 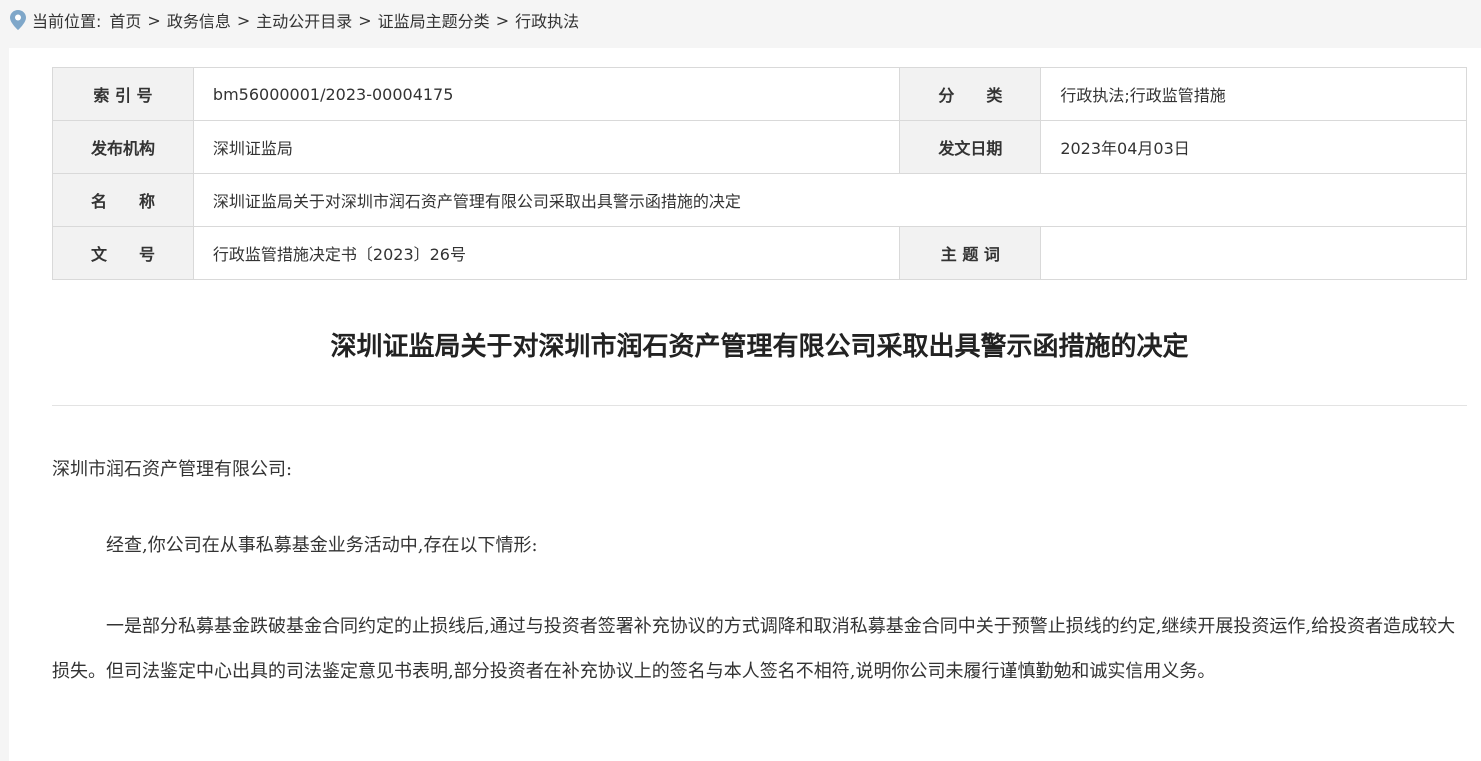 What do you see at coordinates (546, 147) in the screenshot?
I see `publisher-value: 深圳证监局` at bounding box center [546, 147].